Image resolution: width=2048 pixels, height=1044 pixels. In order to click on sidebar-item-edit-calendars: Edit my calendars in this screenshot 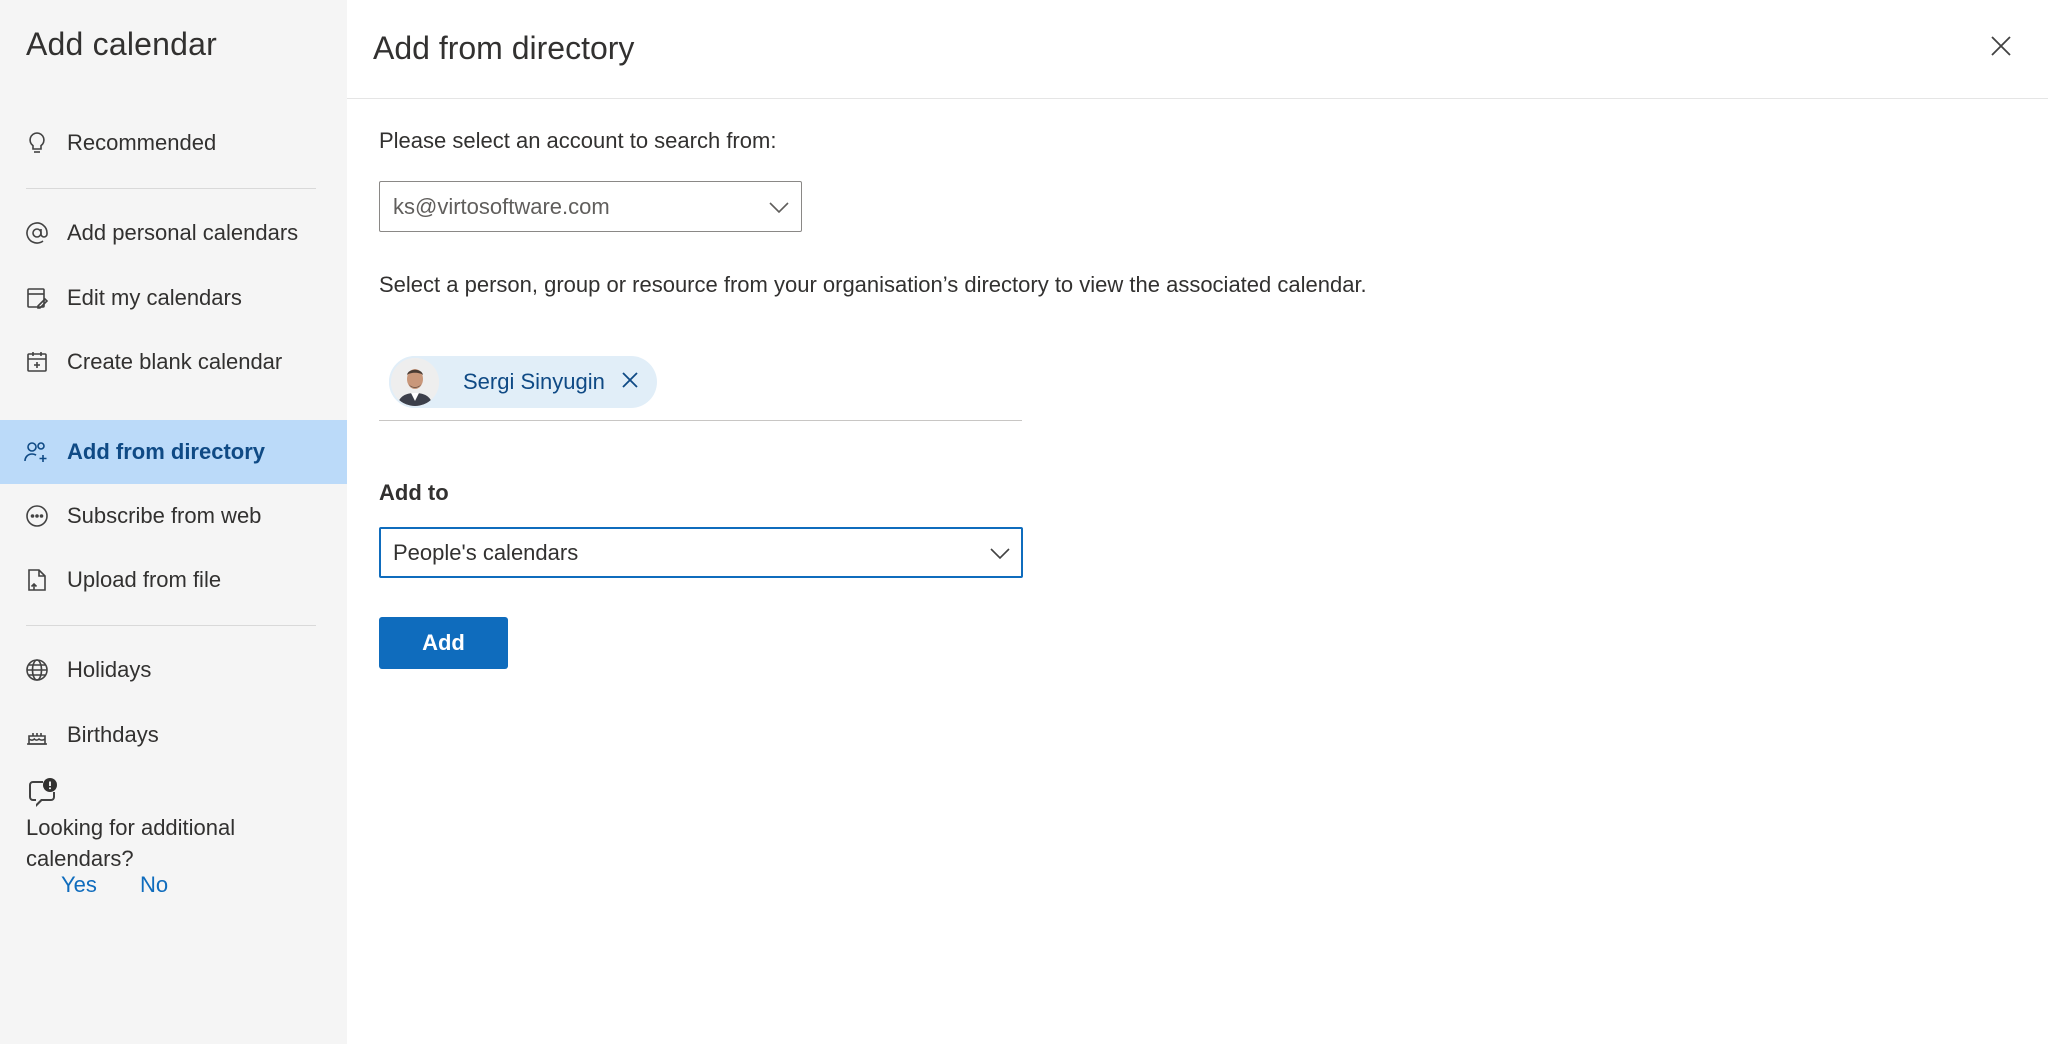, I will do `click(173, 298)`.